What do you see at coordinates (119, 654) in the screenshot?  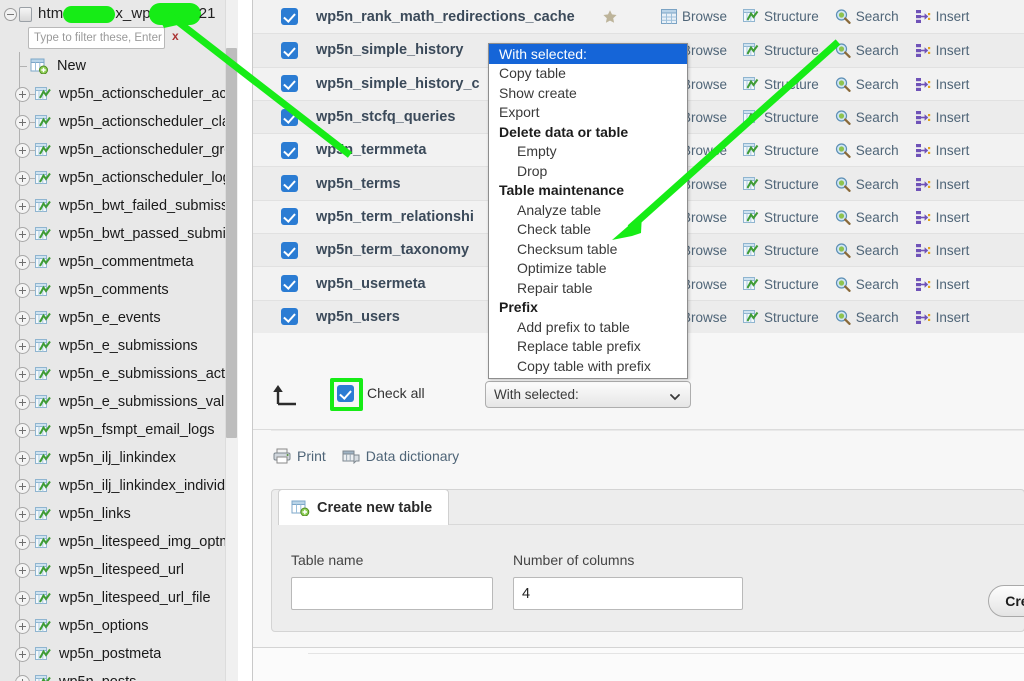 I see `sidebar-item-table: wp5n_postmeta` at bounding box center [119, 654].